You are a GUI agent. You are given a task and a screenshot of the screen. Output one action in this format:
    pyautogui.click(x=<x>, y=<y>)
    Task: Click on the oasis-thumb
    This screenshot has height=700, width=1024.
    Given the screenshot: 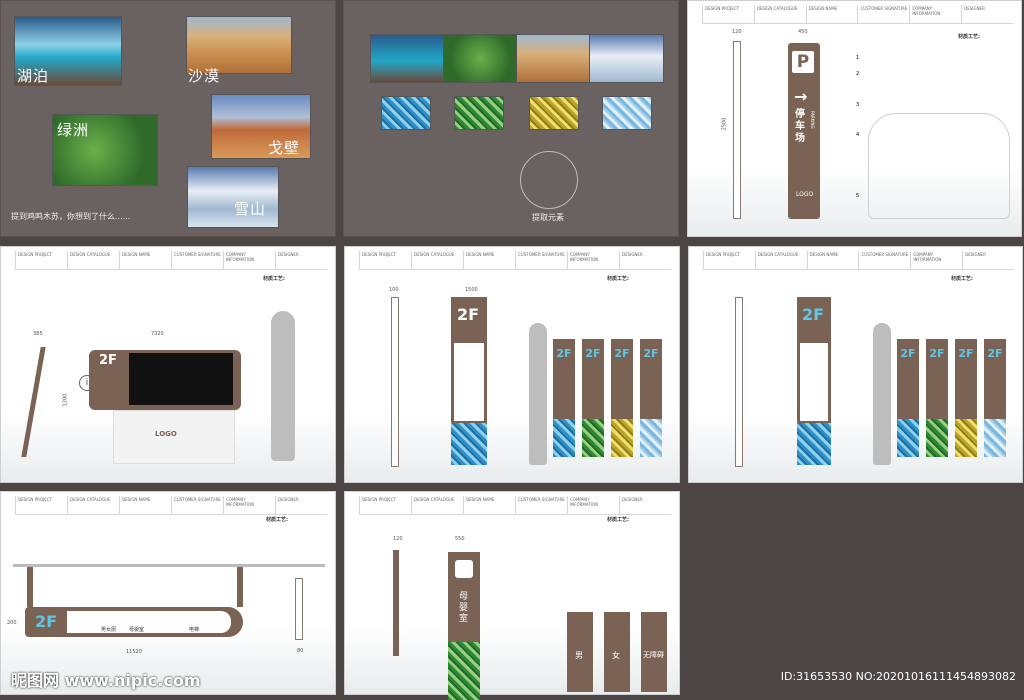 What is the action you would take?
    pyautogui.click(x=480, y=58)
    